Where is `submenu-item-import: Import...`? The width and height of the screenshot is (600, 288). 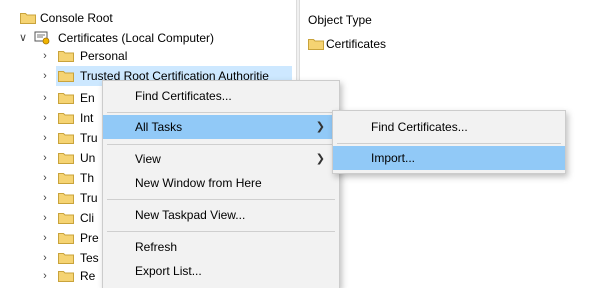 submenu-item-import: Import... is located at coordinates (449, 158).